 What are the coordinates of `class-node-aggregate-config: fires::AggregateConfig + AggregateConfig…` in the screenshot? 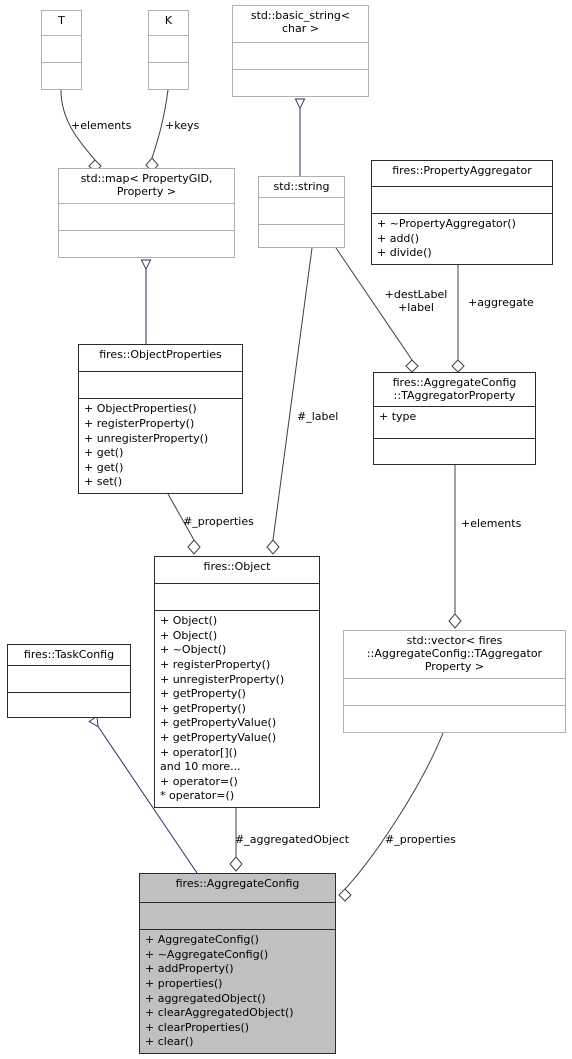 It's located at (237, 963).